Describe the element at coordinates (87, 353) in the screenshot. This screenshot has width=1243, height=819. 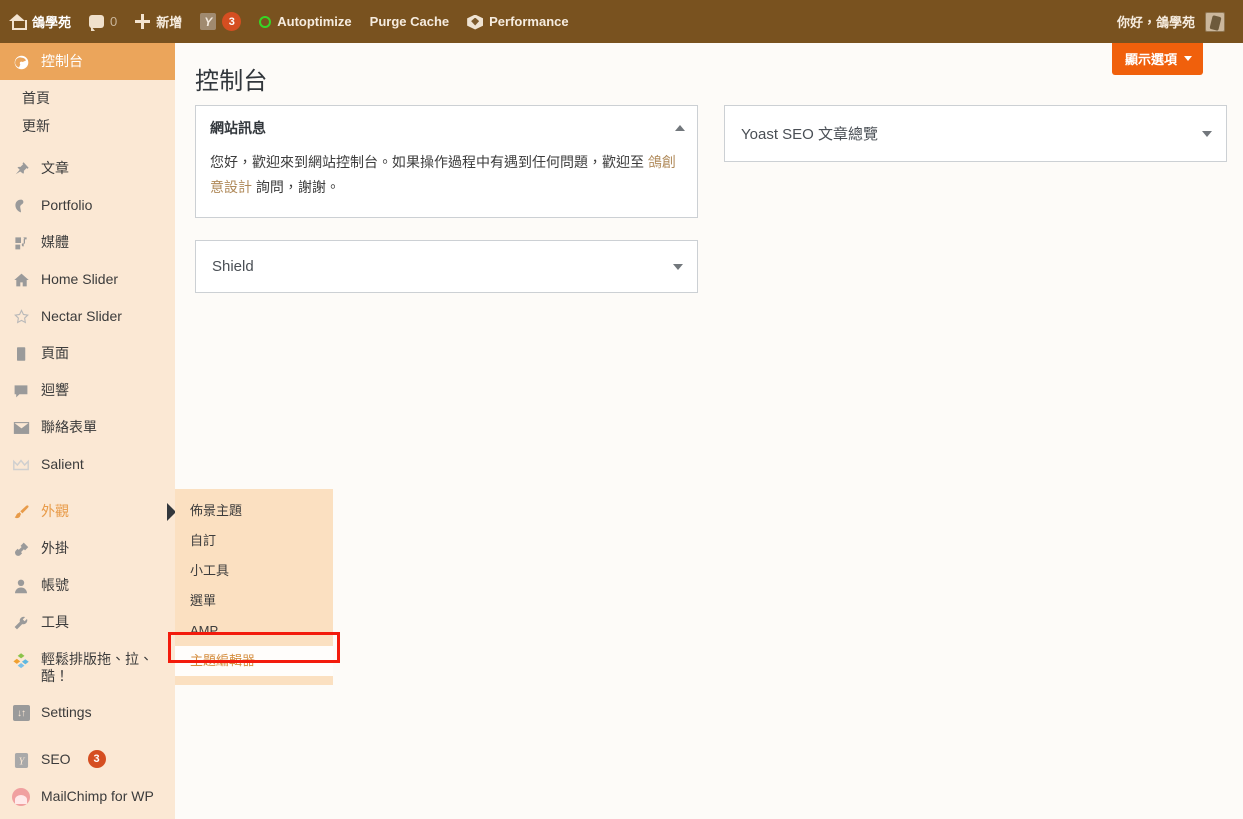
I see `sidebar-item-pages: 頁面` at that location.